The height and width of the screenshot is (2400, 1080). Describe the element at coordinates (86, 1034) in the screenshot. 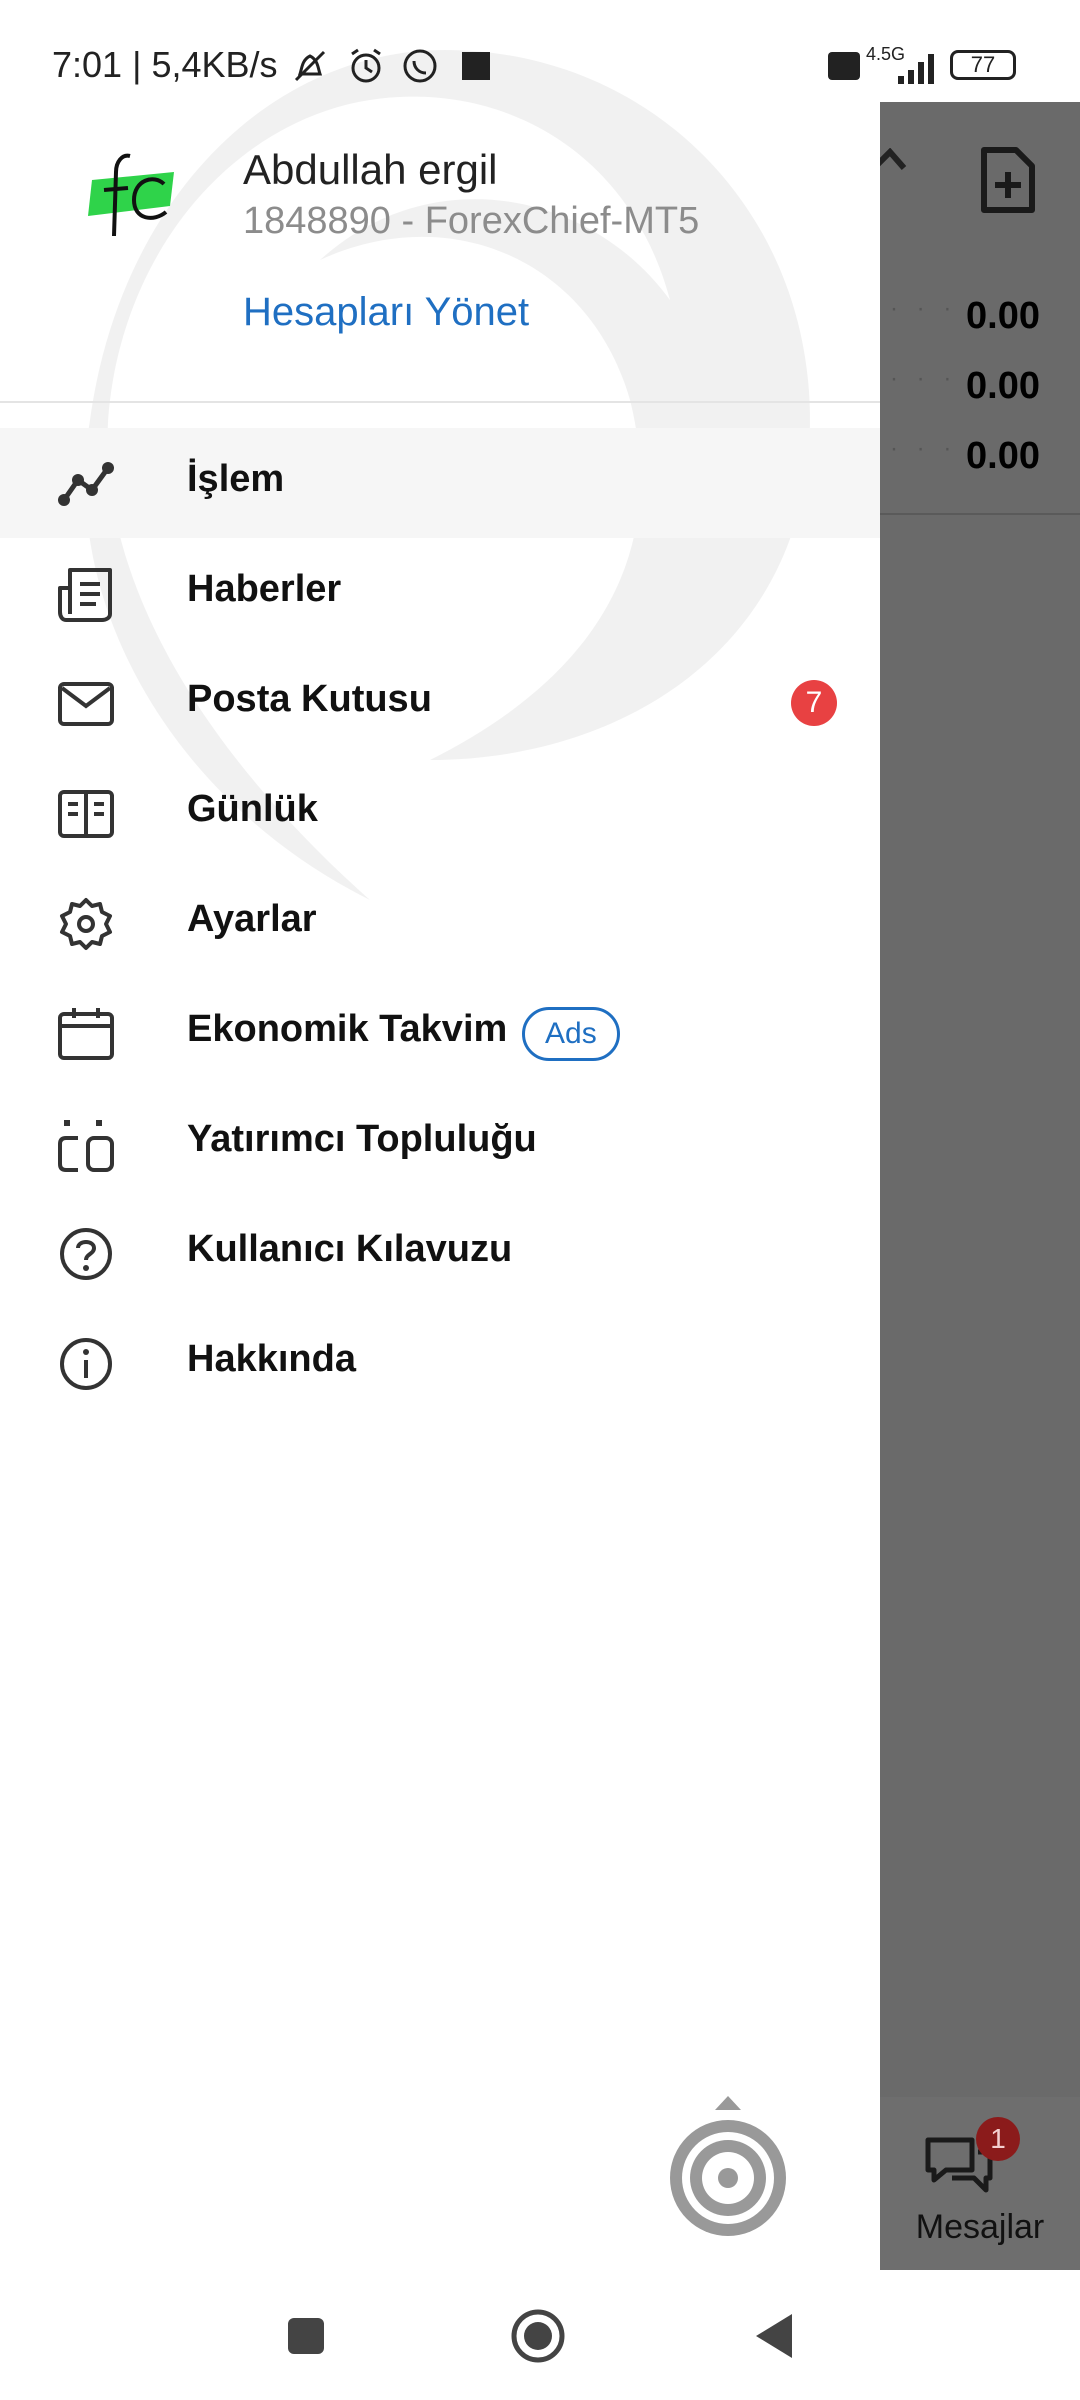

I see `calendar-icon` at that location.